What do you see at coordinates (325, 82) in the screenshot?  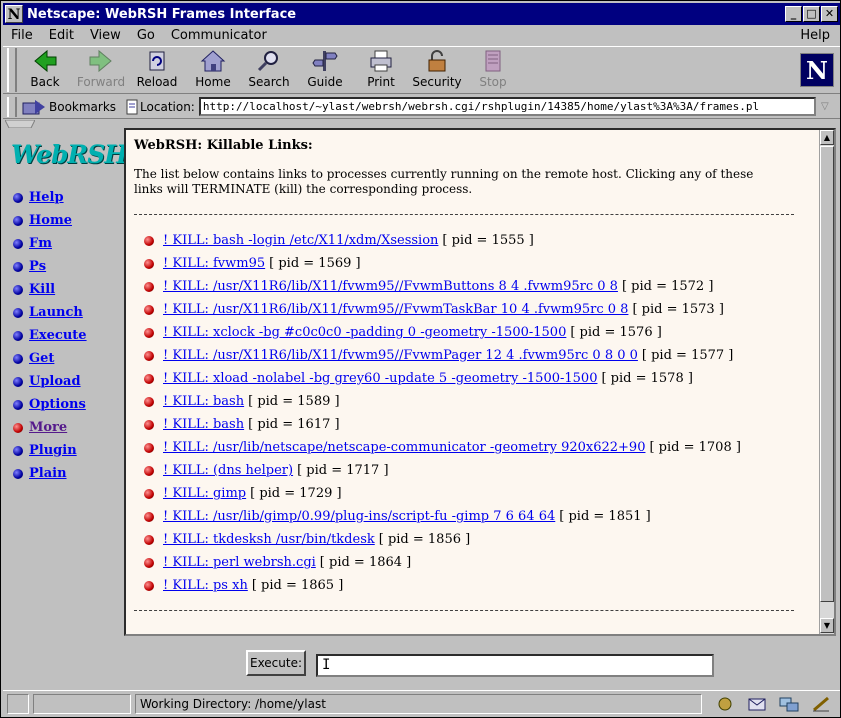 I see `guide-label: Guide` at bounding box center [325, 82].